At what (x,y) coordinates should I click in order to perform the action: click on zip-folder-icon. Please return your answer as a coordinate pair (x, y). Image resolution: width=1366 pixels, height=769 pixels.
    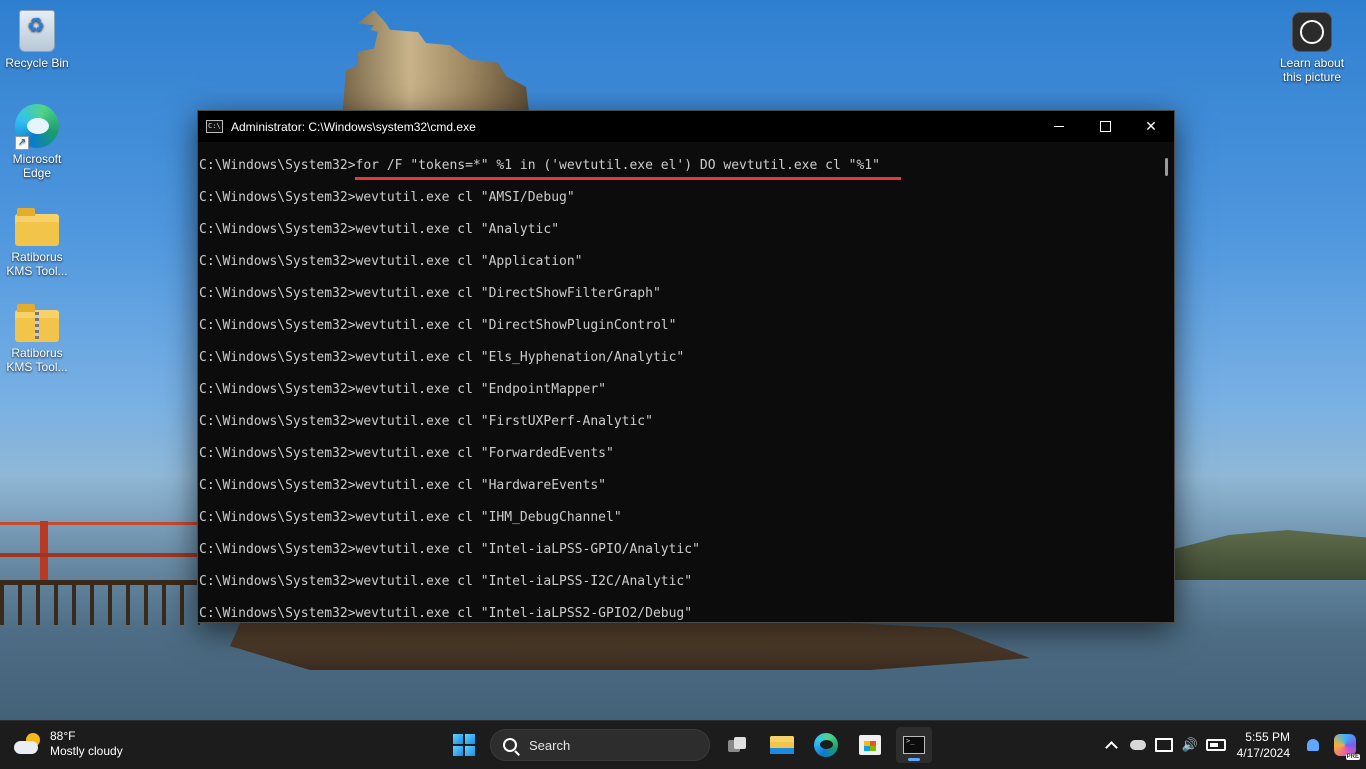
    Looking at the image, I should click on (37, 323).